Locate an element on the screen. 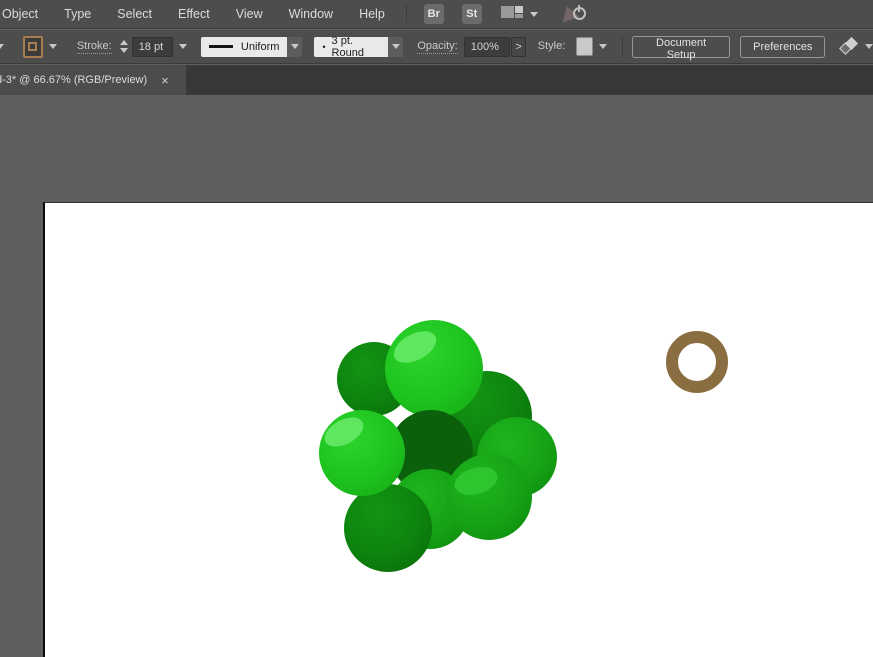  style-chevron-down-icon is located at coordinates (603, 46).